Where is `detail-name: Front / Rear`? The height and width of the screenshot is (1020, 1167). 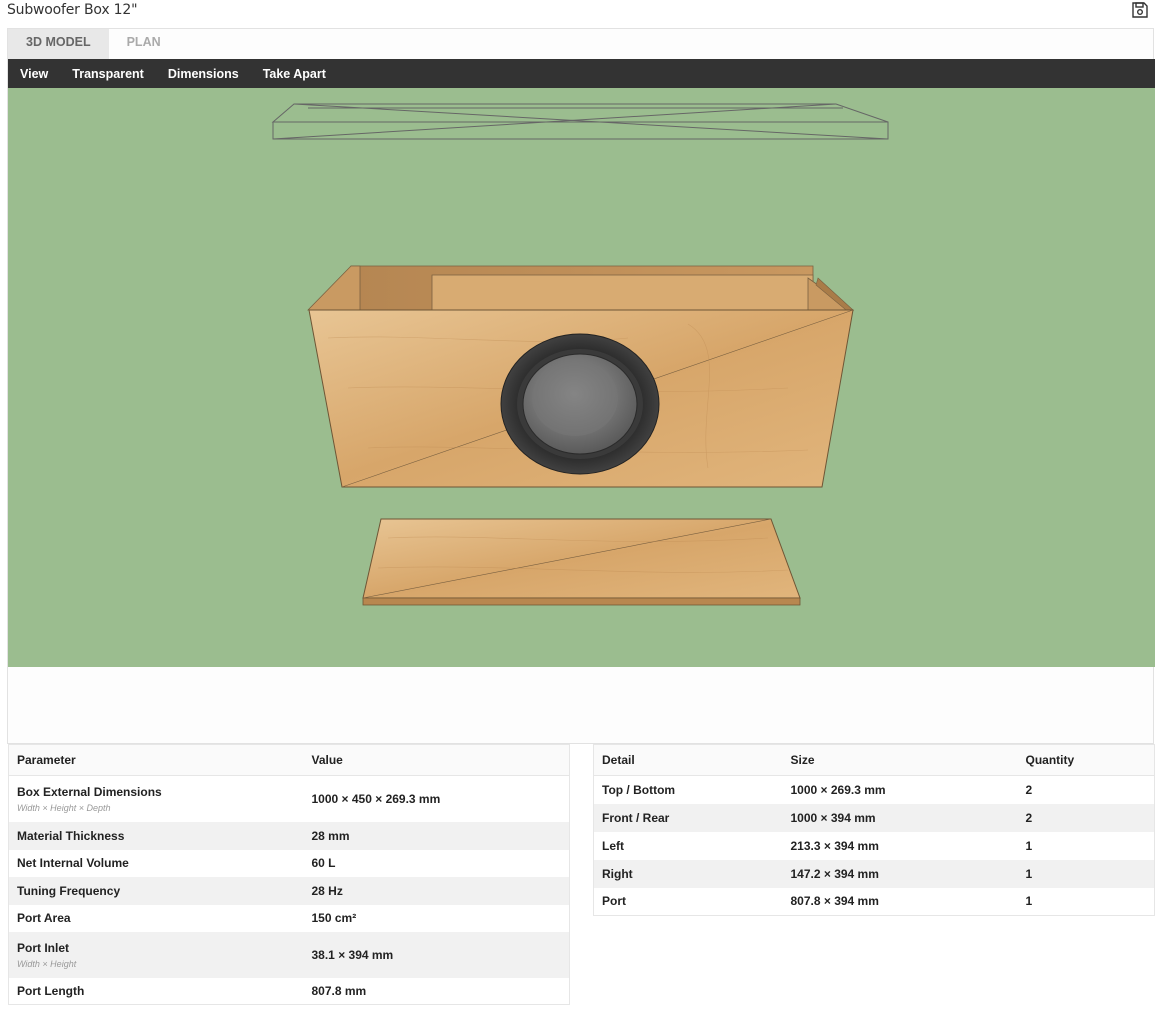 detail-name: Front / Rear is located at coordinates (688, 817).